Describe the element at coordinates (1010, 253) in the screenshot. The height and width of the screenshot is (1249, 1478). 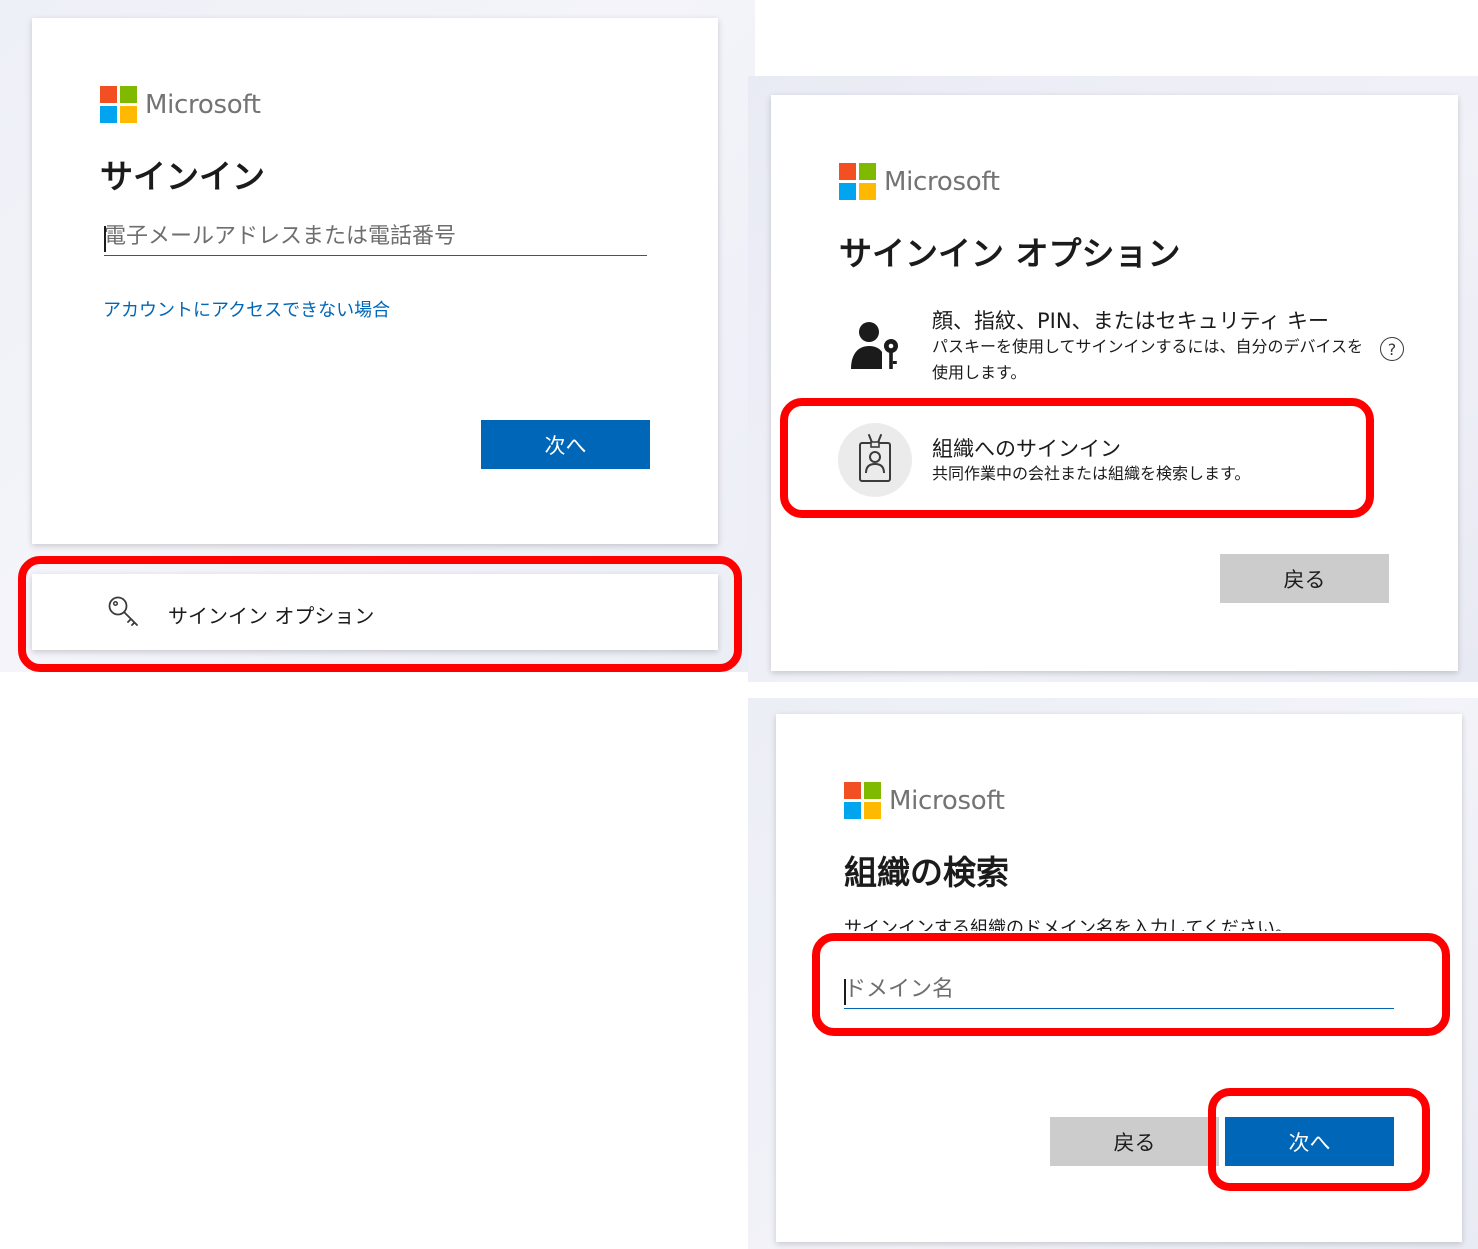
I see `page-title: サインイン オプション` at that location.